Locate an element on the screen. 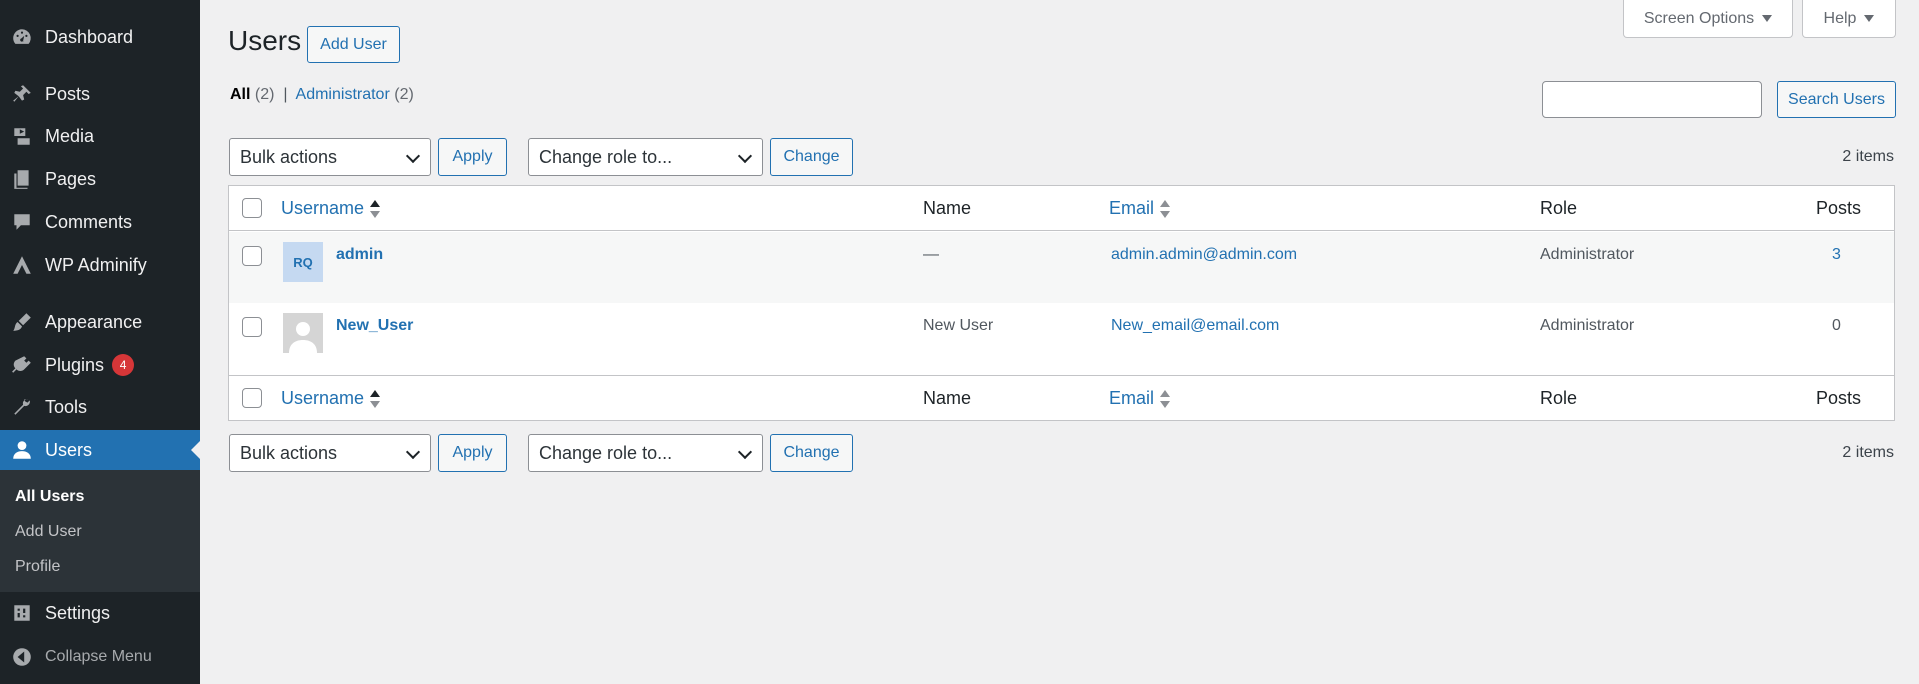 The width and height of the screenshot is (1919, 684). users-submenu: All Users Add User Profile is located at coordinates (100, 531).